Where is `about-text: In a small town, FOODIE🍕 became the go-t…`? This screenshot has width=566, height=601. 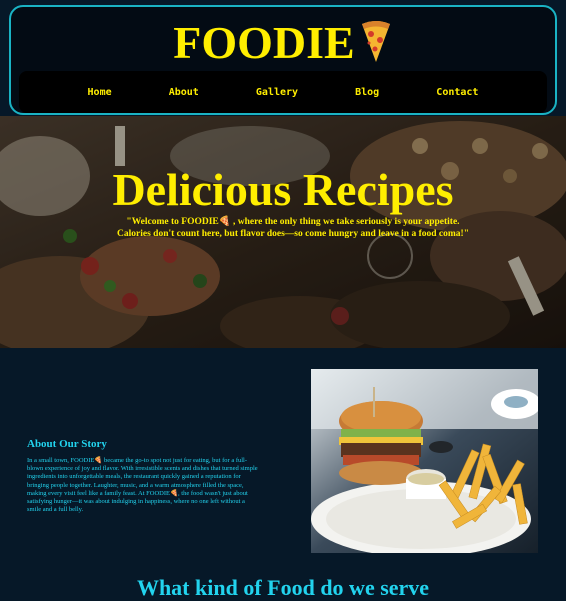
about-text: In a small town, FOODIE🍕 became the go-t… is located at coordinates (142, 485).